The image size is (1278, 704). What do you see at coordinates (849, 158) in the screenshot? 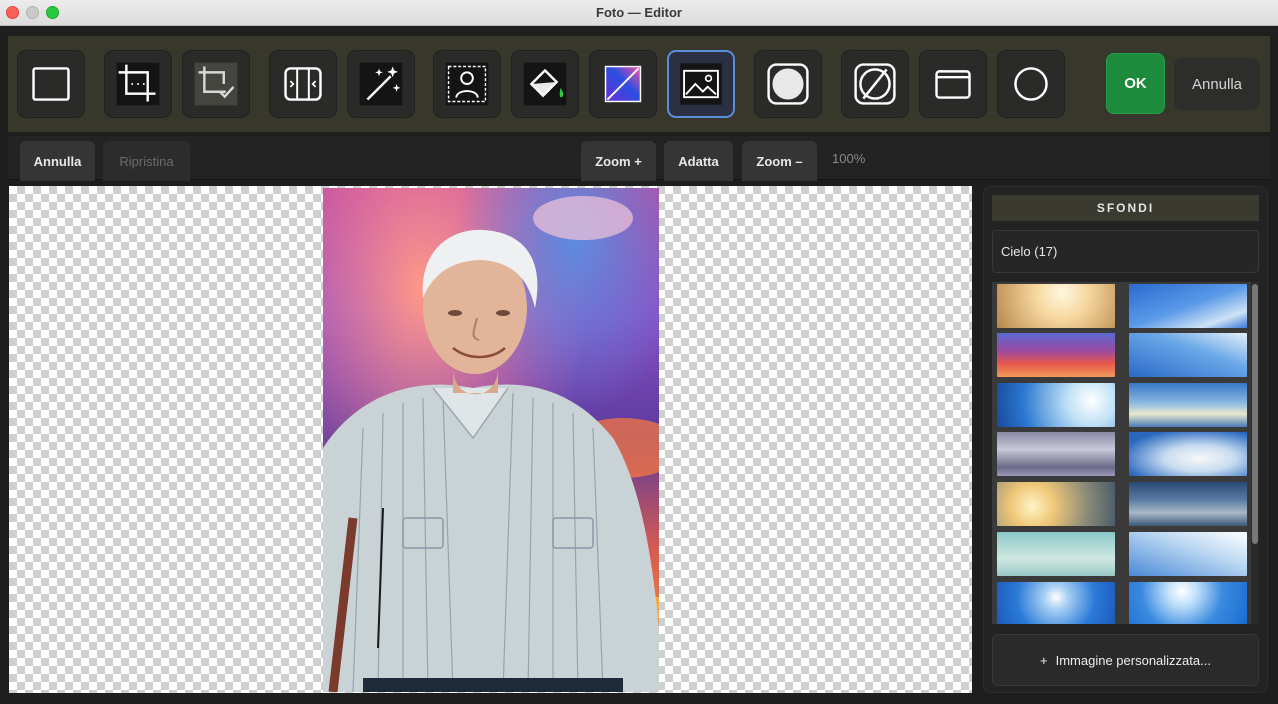
I see `zoom-level: 100%` at bounding box center [849, 158].